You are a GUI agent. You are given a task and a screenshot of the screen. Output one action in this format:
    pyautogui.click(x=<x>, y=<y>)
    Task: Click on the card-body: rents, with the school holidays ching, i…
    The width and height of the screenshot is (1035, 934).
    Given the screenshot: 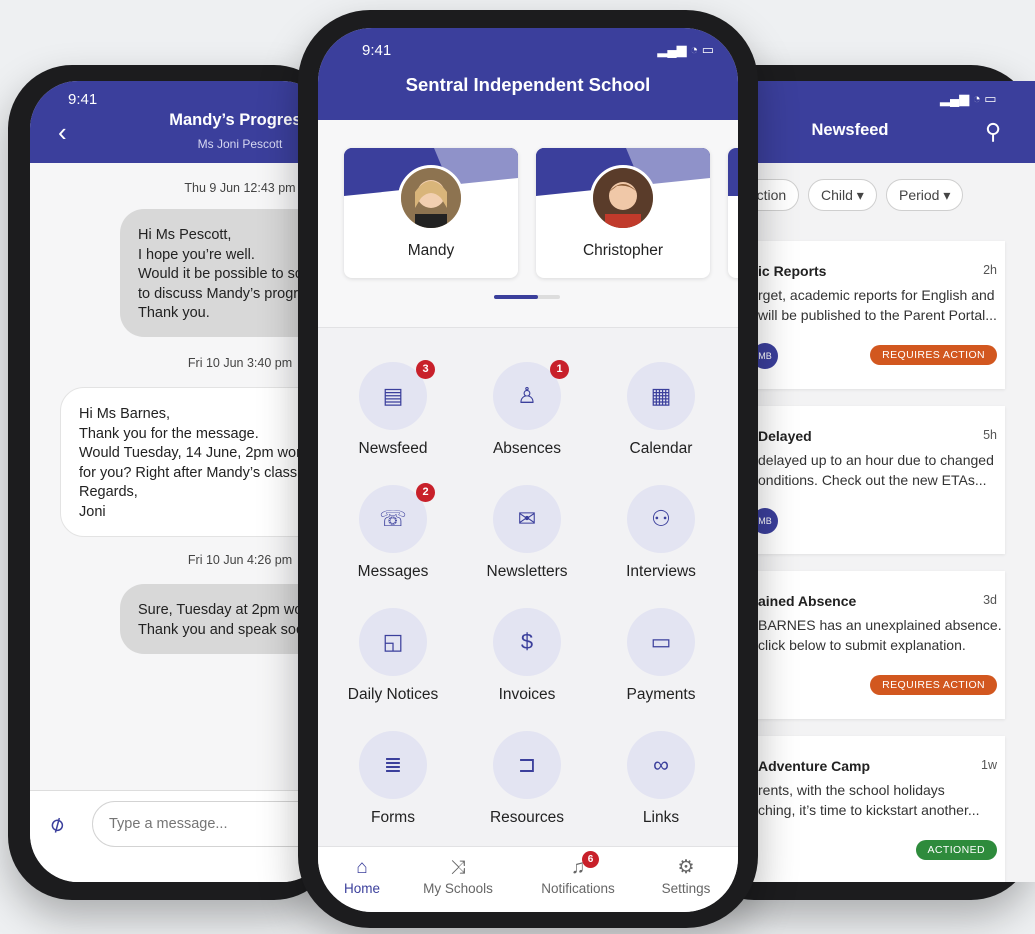 What is the action you would take?
    pyautogui.click(x=869, y=800)
    